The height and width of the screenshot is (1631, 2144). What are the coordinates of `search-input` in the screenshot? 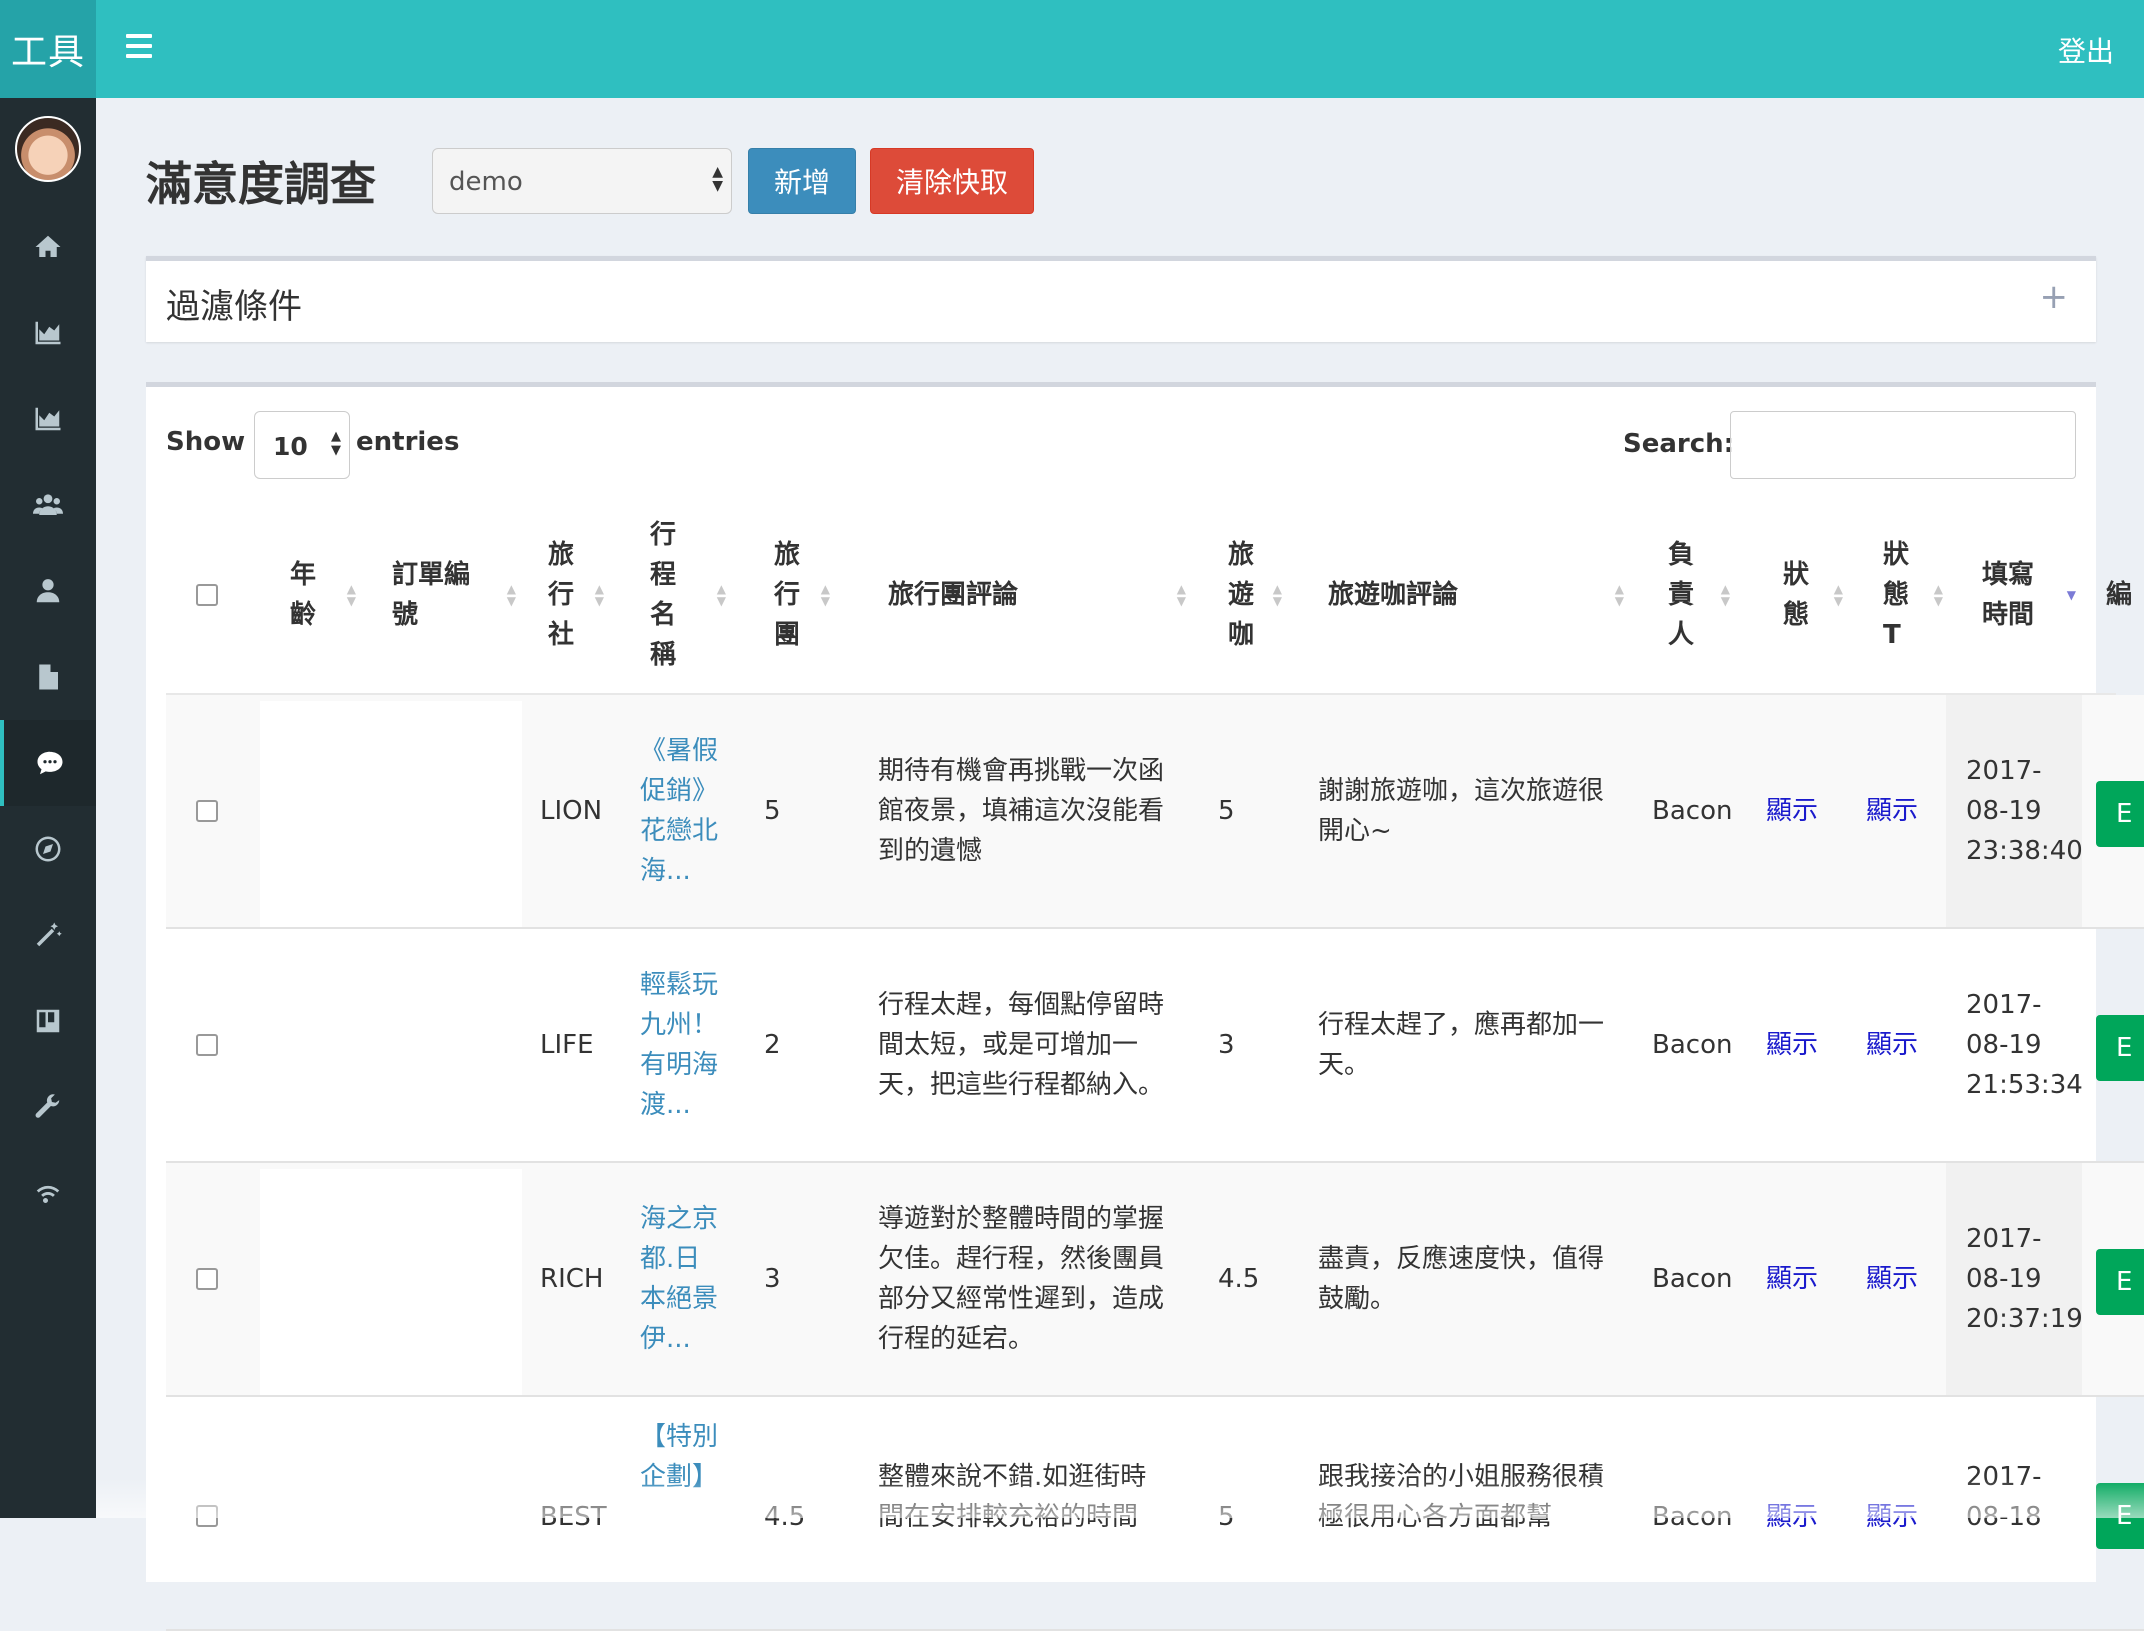 It's located at (1903, 445).